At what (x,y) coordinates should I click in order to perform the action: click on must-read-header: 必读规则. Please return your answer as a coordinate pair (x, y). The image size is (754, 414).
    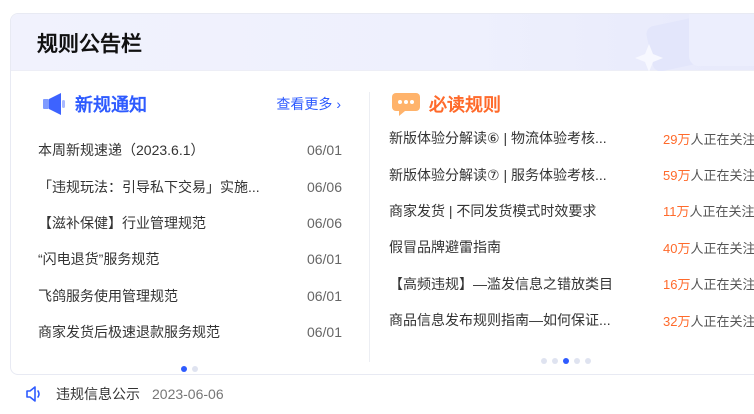
    Looking at the image, I should click on (446, 104).